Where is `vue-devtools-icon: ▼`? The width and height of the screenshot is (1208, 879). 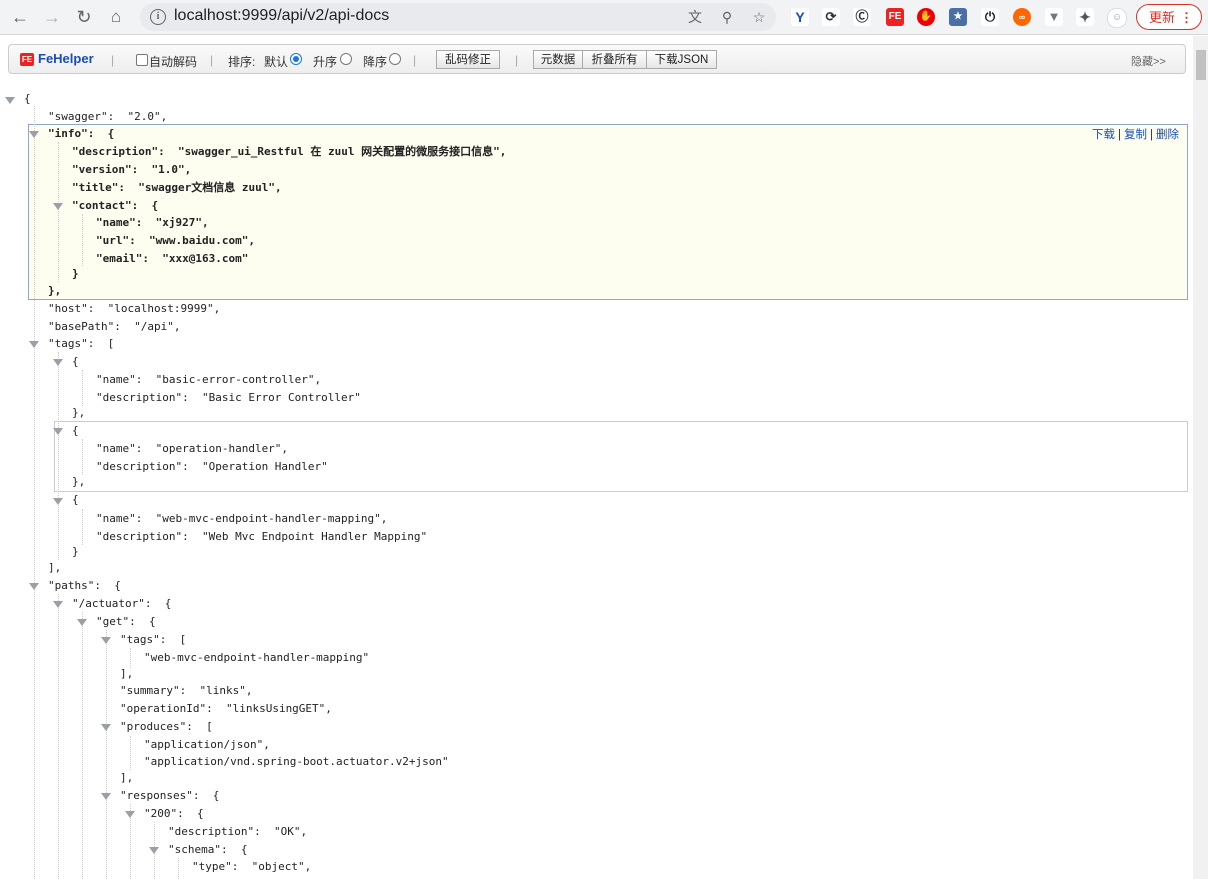 vue-devtools-icon: ▼ is located at coordinates (1054, 17).